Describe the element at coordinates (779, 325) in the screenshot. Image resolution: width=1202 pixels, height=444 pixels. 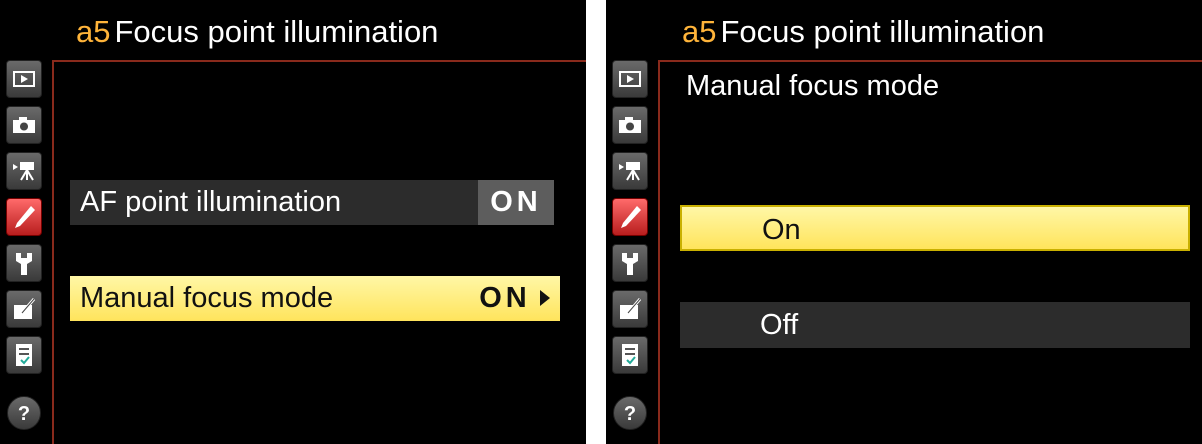
I see `option-label: Off` at that location.